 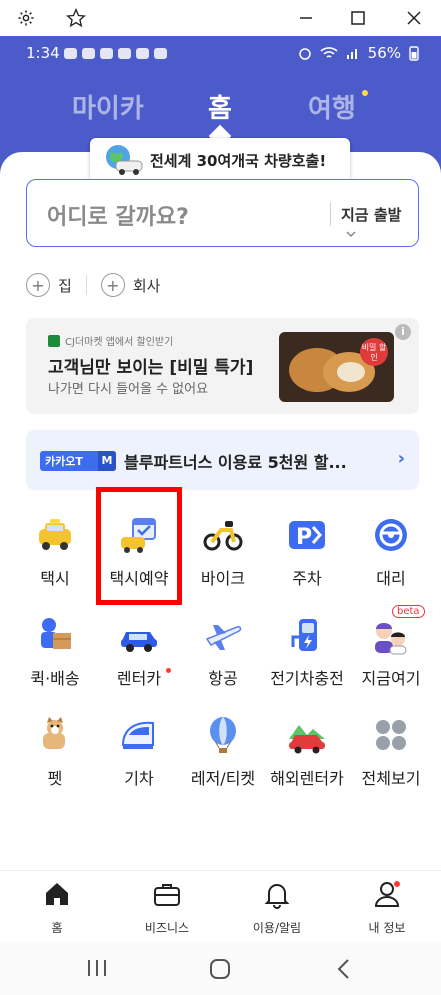 I want to click on briefcase-icon, so click(x=167, y=895).